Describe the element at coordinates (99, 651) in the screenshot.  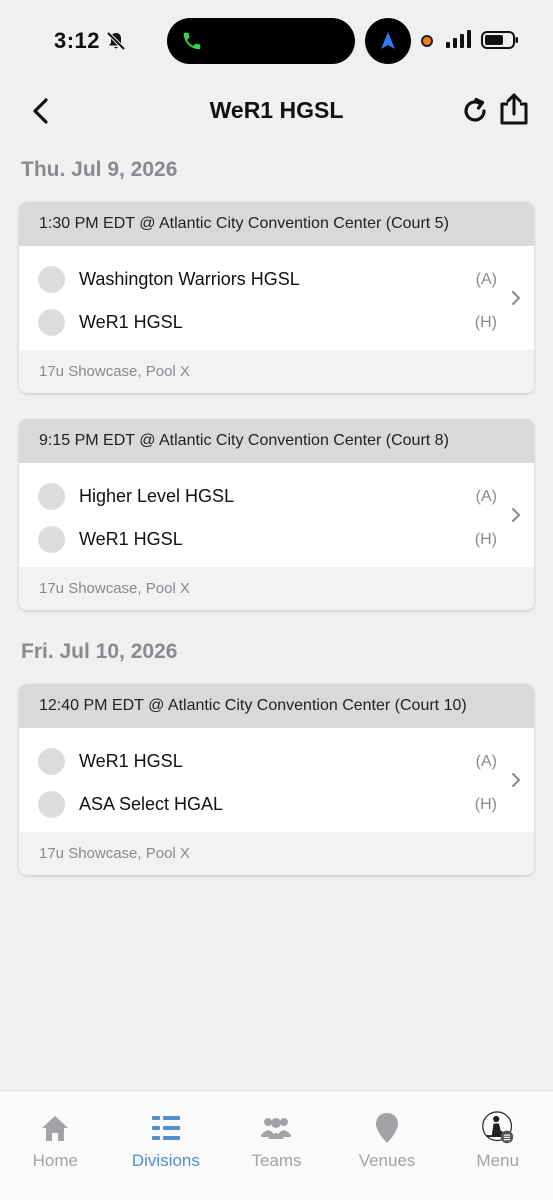
I see `date-header: Fri. Jul 10, 2026` at that location.